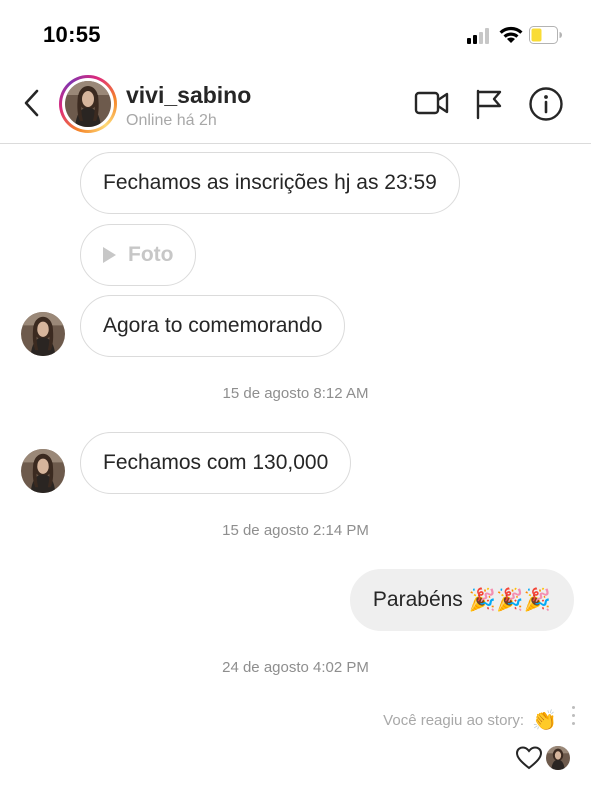 The width and height of the screenshot is (591, 800). What do you see at coordinates (480, 36) in the screenshot?
I see `cellular-signal-icon` at bounding box center [480, 36].